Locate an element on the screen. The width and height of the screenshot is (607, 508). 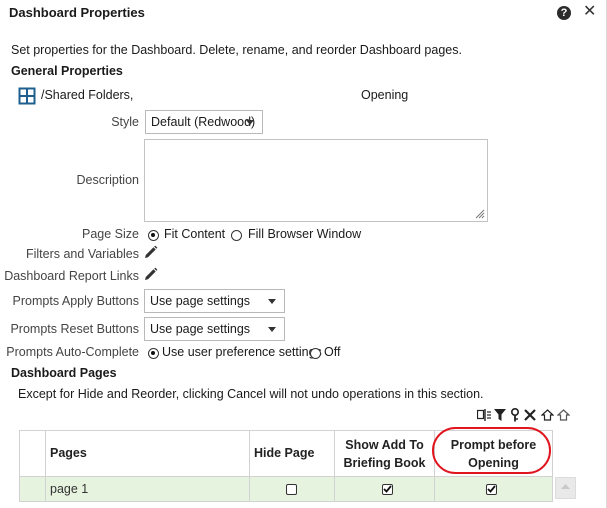
page-name-cell: page 1 is located at coordinates (69, 489).